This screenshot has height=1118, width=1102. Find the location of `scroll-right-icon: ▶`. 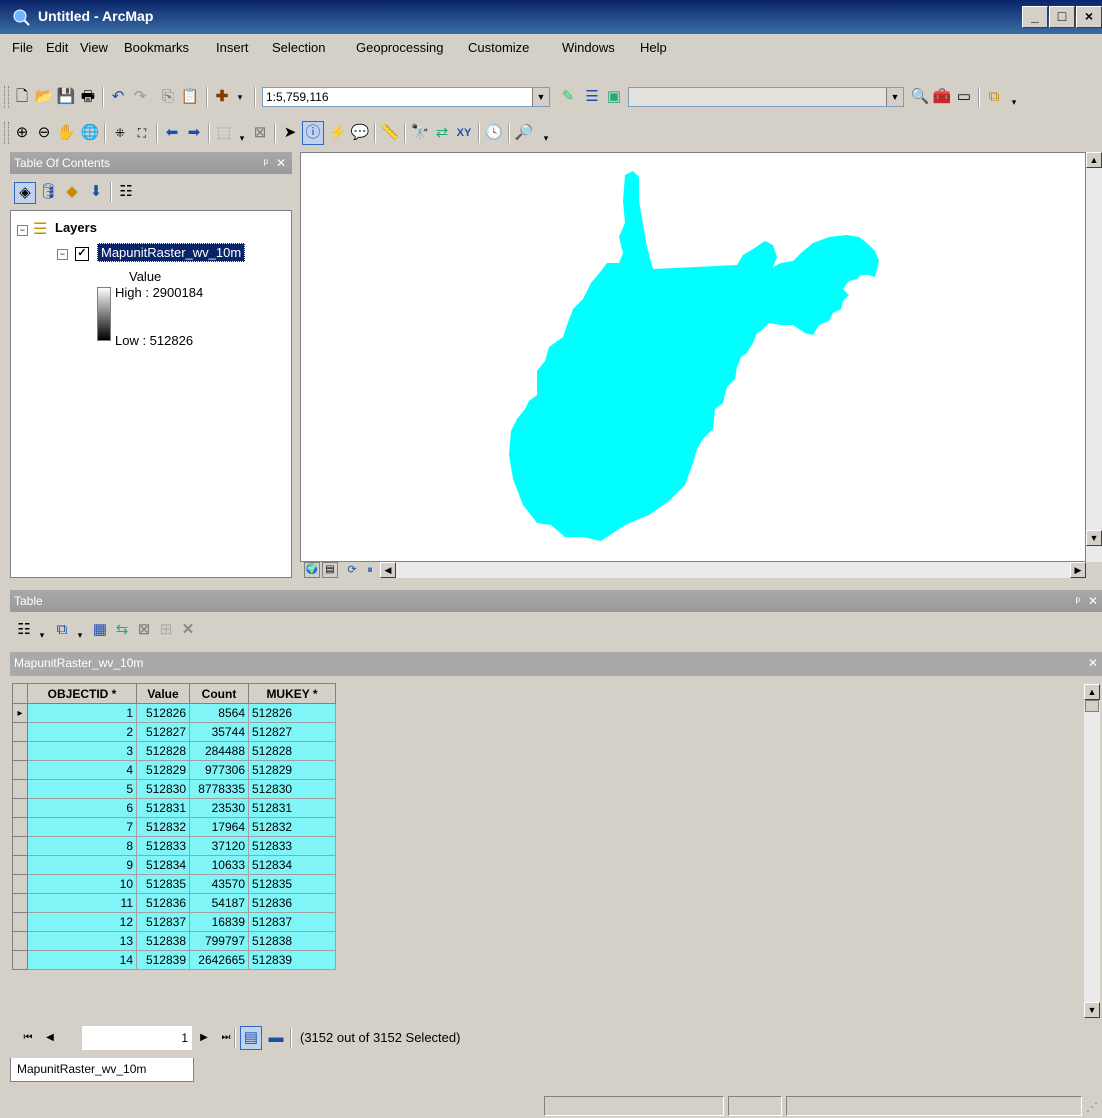

scroll-right-icon: ▶ is located at coordinates (1078, 570).